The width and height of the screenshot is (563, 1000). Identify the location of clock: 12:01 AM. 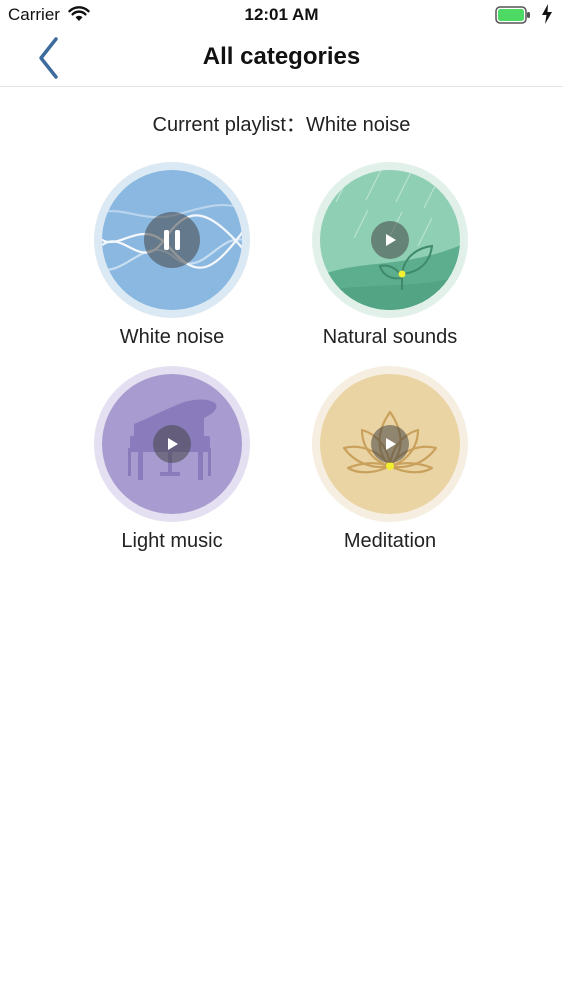
(281, 14).